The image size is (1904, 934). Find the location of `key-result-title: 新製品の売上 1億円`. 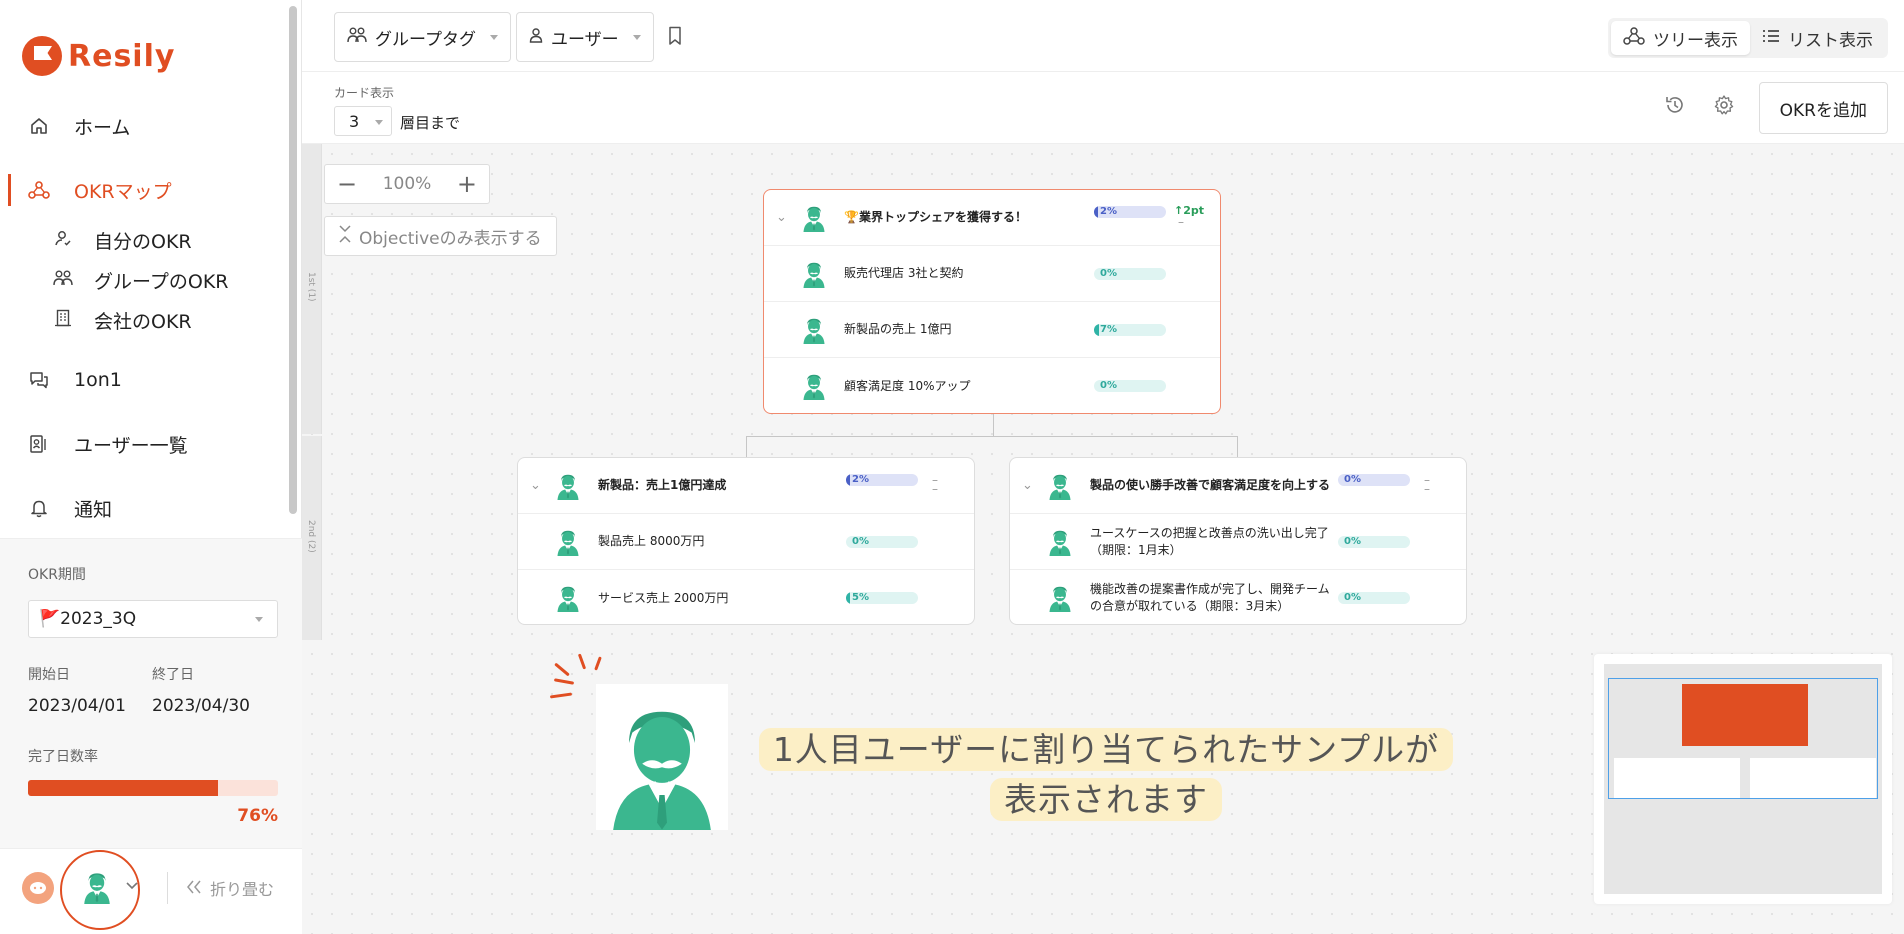

key-result-title: 新製品の売上 1億円 is located at coordinates (898, 329).